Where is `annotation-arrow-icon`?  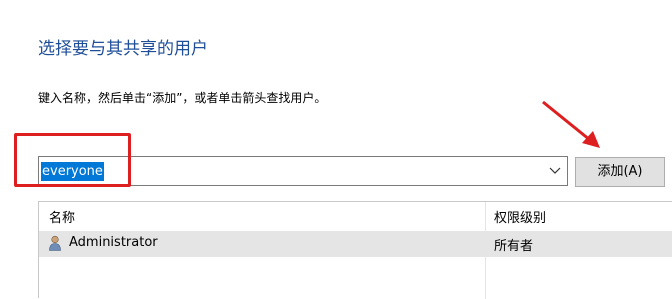 annotation-arrow-icon is located at coordinates (571, 124).